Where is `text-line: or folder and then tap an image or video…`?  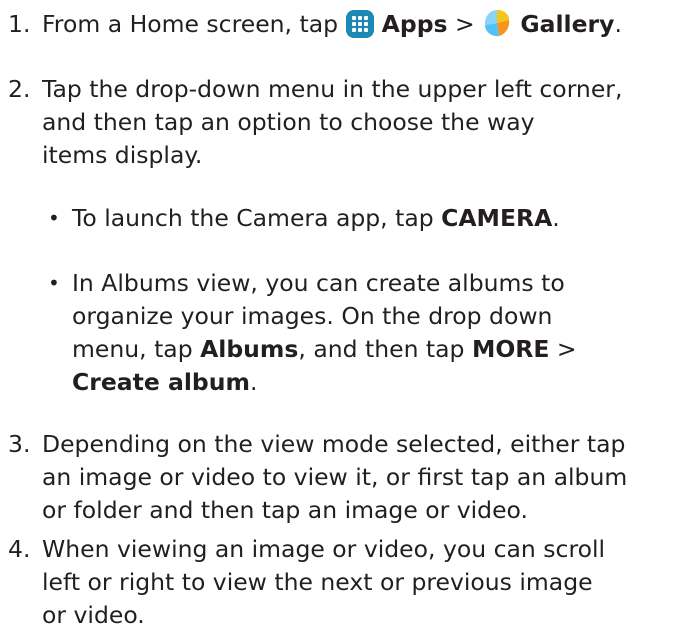
text-line: or folder and then tap an image or video… is located at coordinates (285, 510).